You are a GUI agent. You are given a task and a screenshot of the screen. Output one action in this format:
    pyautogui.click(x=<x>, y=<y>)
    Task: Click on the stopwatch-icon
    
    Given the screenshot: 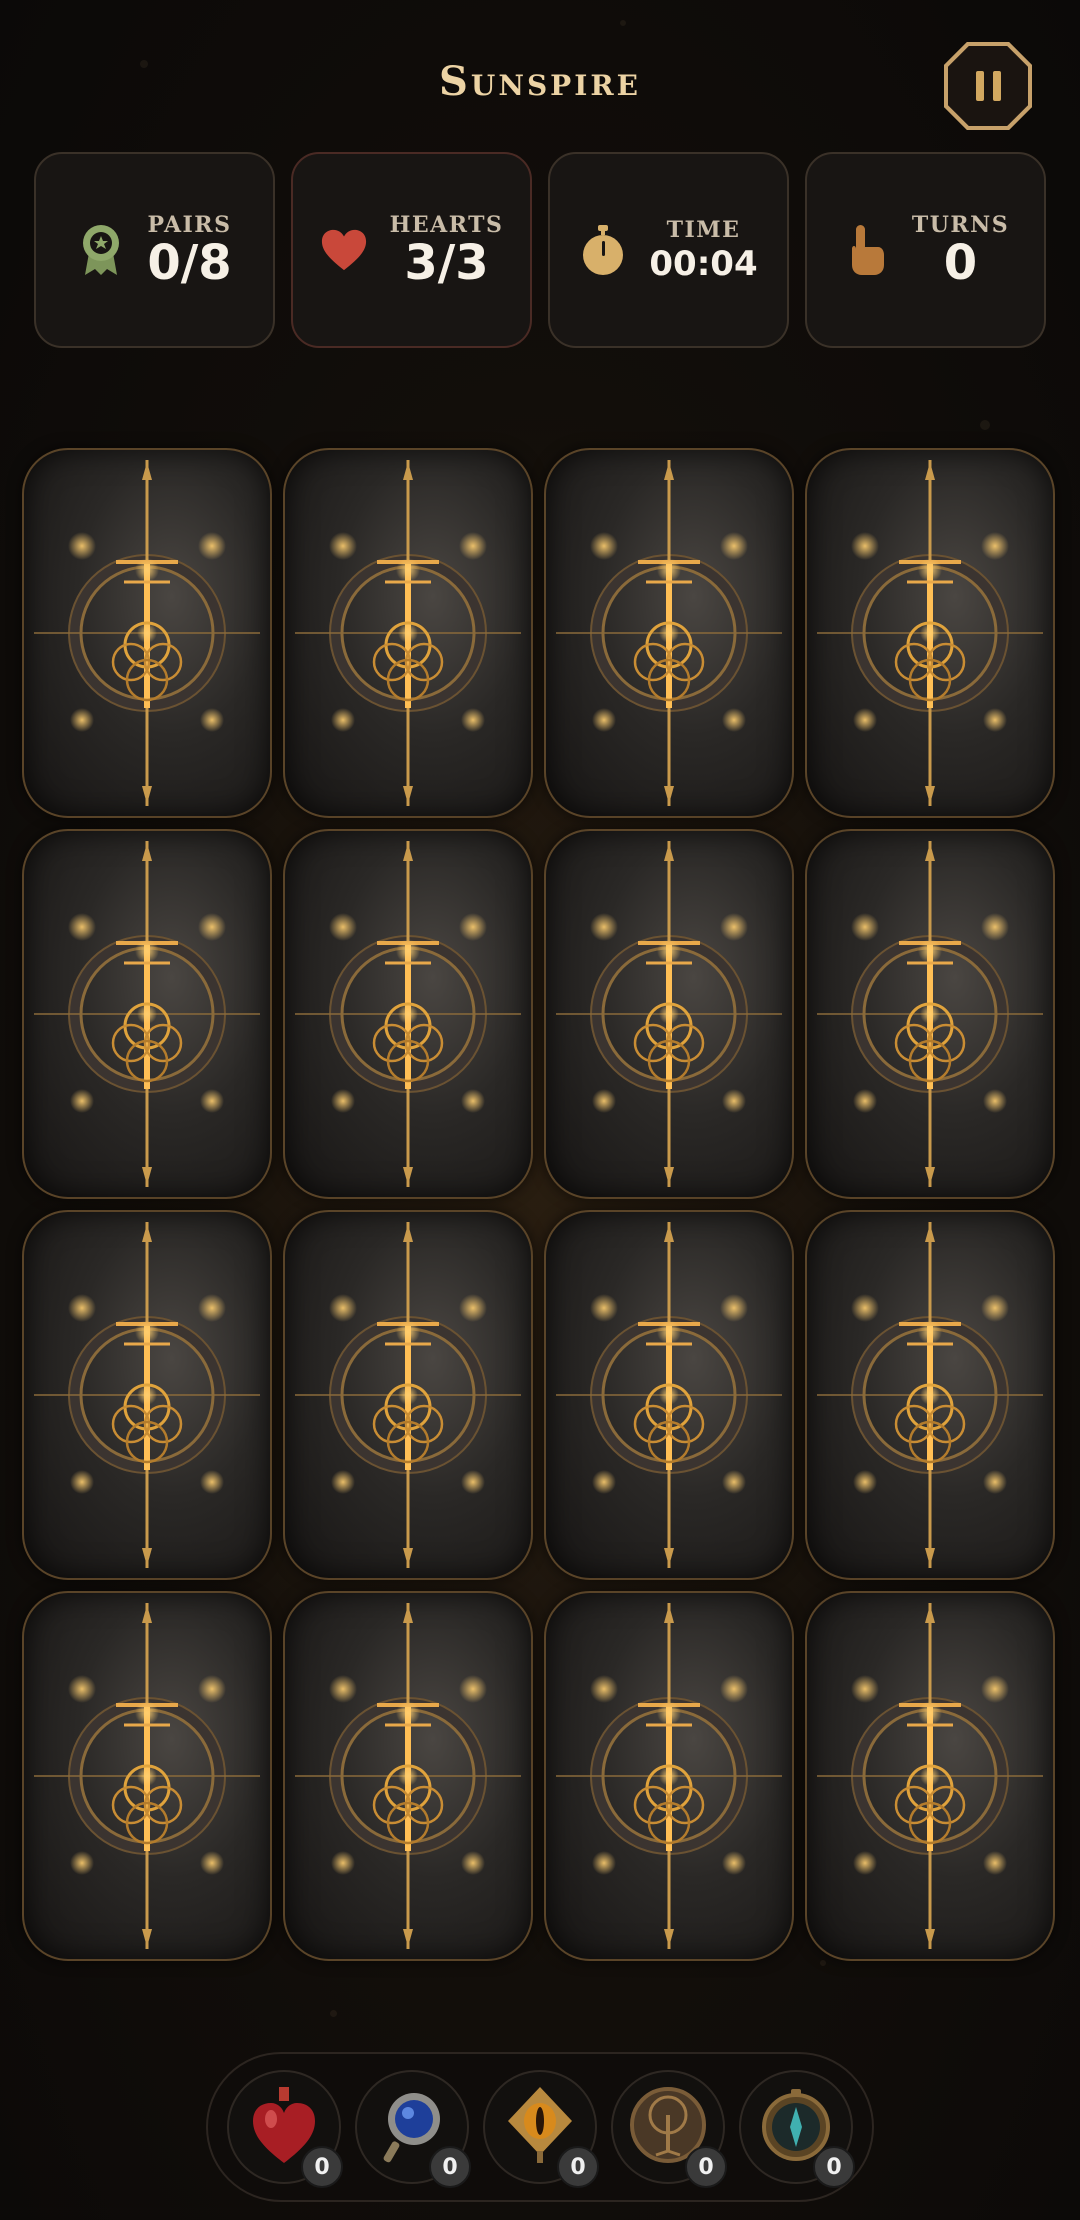 What is the action you would take?
    pyautogui.click(x=603, y=250)
    